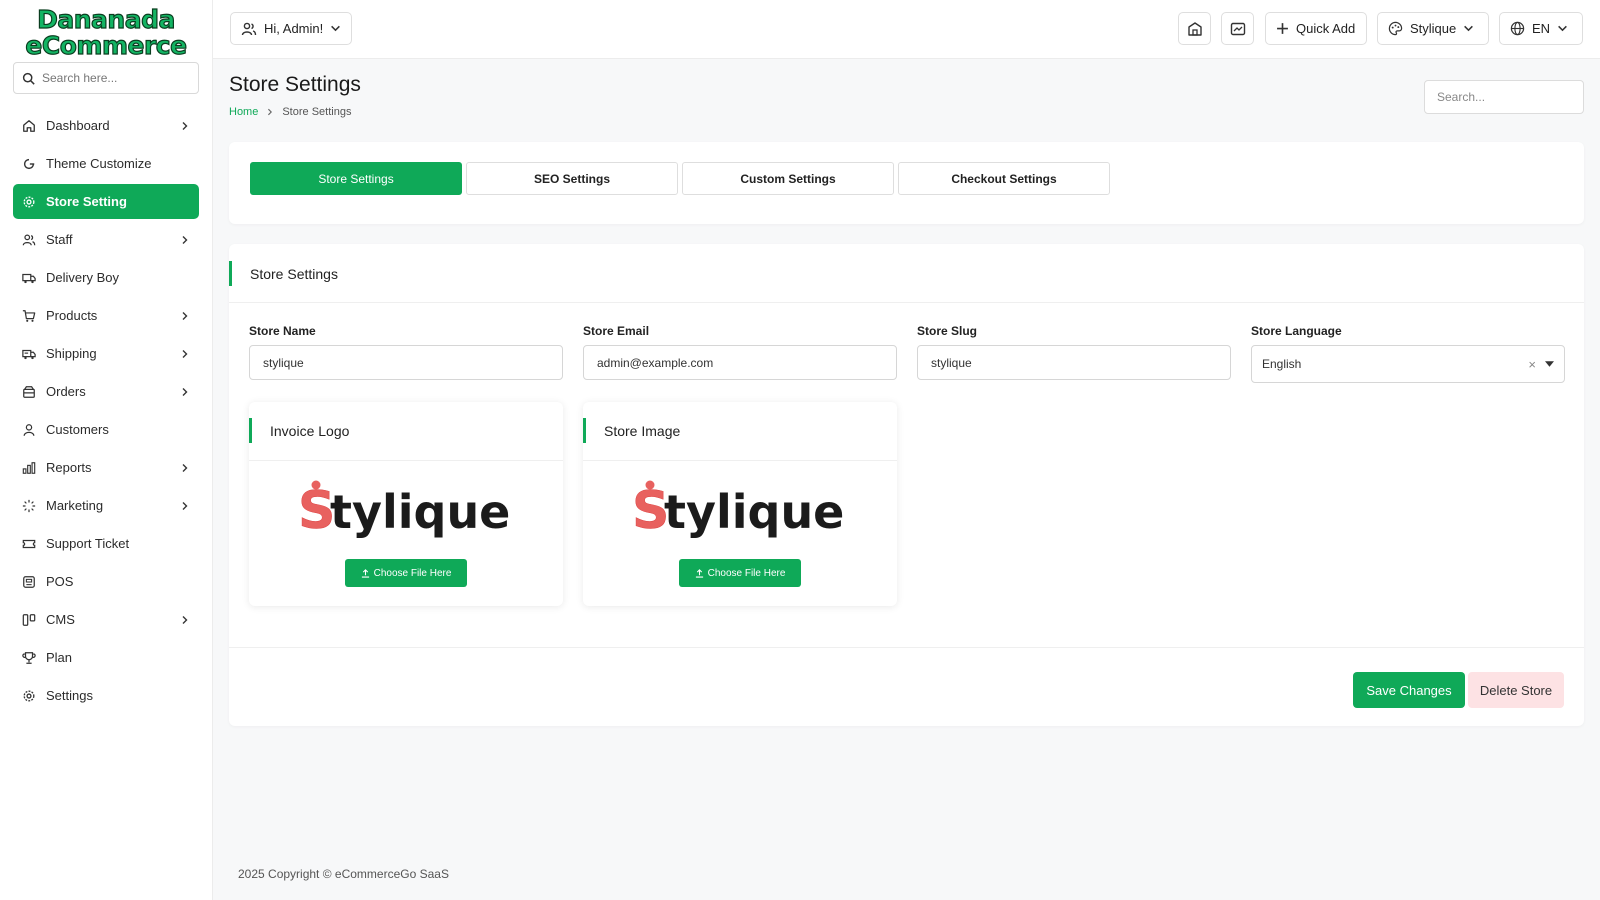 Image resolution: width=1600 pixels, height=900 pixels. I want to click on sidebar-item-label: Plan, so click(59, 657).